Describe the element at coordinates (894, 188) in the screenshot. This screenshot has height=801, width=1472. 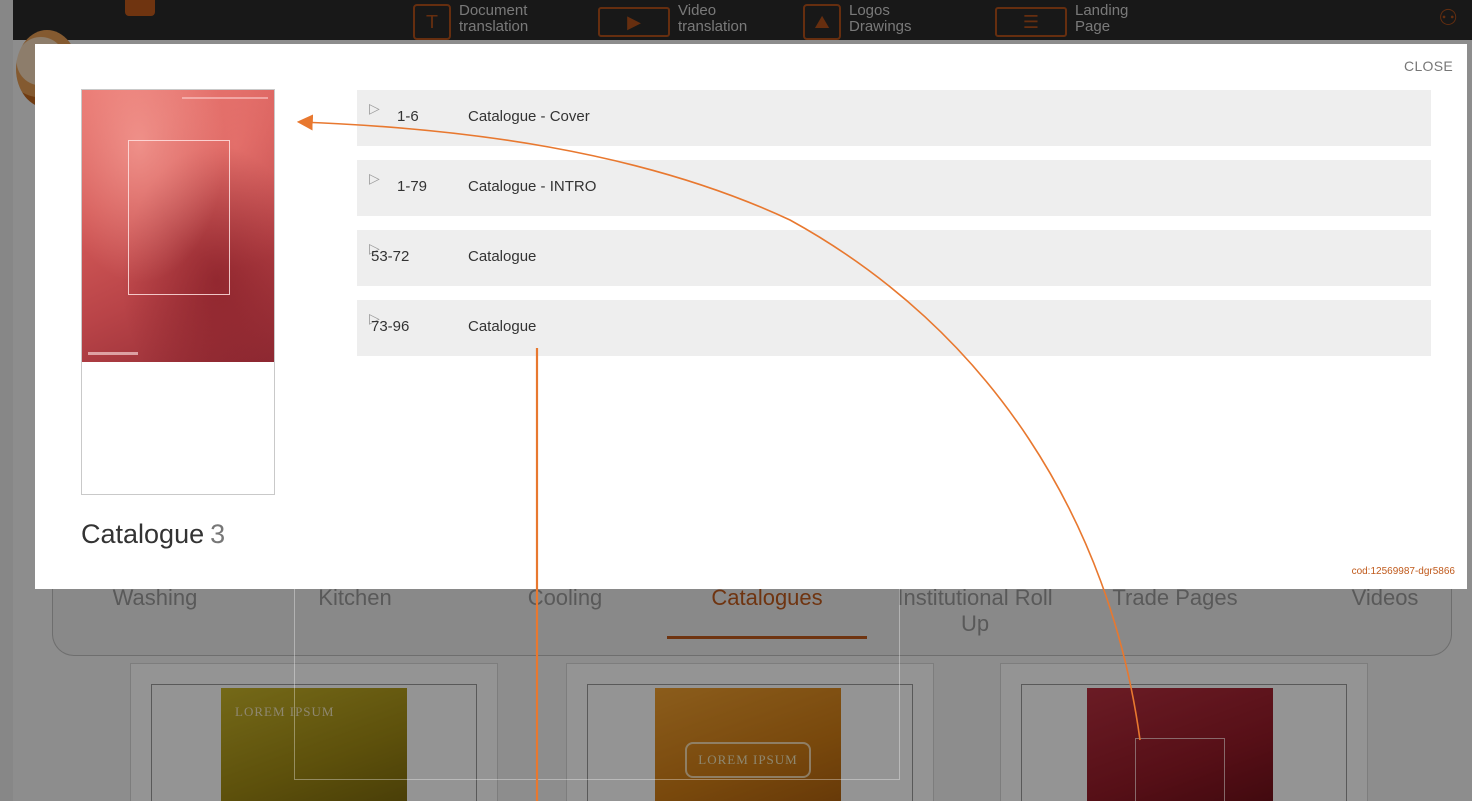
I see `catalogue-row: ▷ 1-79 Catalogue - INTRO` at that location.